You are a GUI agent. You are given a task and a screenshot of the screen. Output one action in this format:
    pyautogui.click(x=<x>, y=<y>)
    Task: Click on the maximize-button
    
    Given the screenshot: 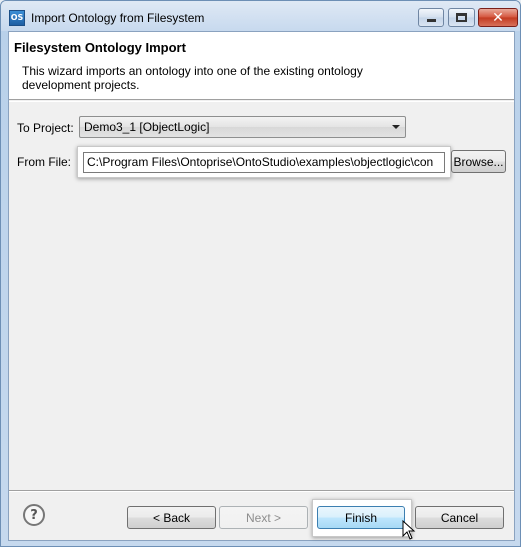 What is the action you would take?
    pyautogui.click(x=461, y=17)
    